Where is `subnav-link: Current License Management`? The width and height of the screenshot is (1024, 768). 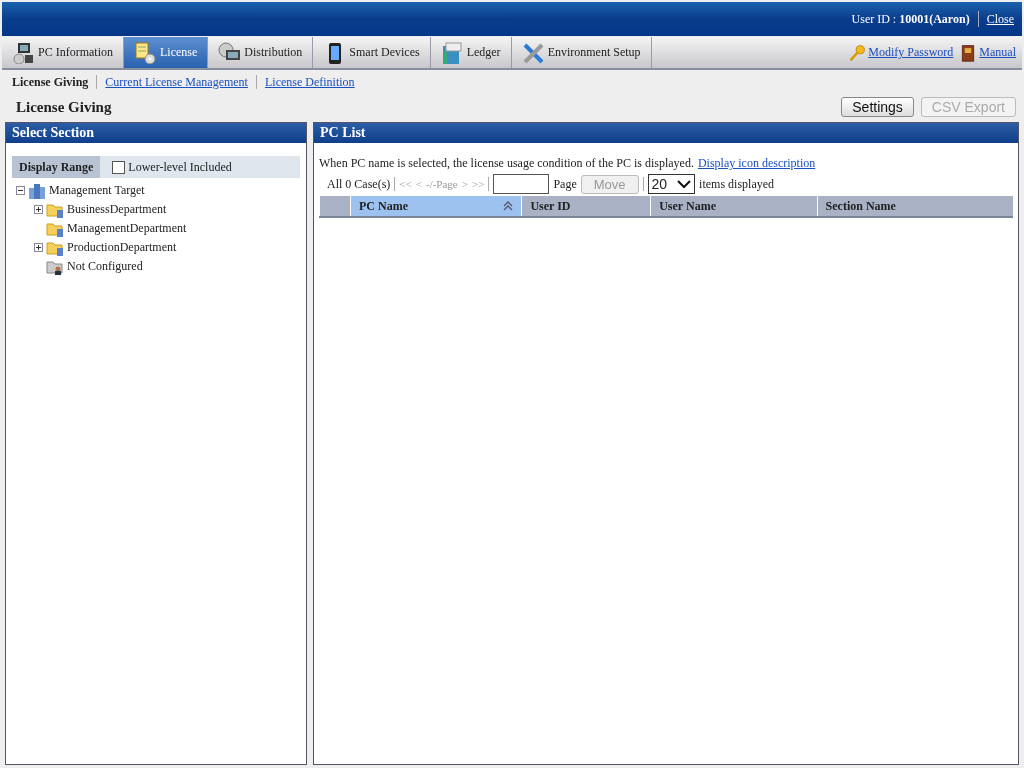
subnav-link: Current License Management is located at coordinates (176, 82).